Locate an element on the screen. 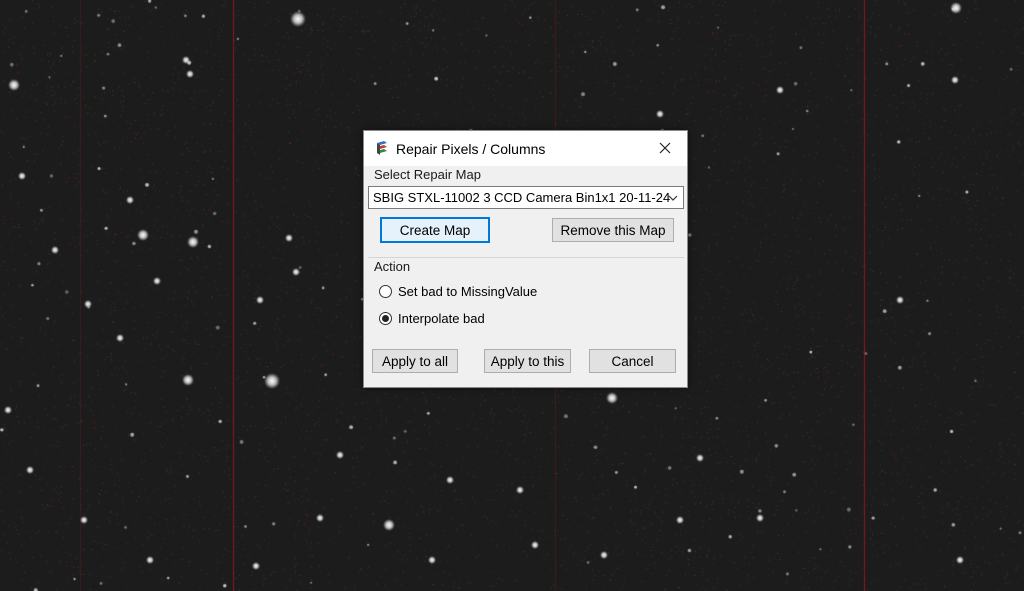 The height and width of the screenshot is (591, 1024). close-icon is located at coordinates (665, 148).